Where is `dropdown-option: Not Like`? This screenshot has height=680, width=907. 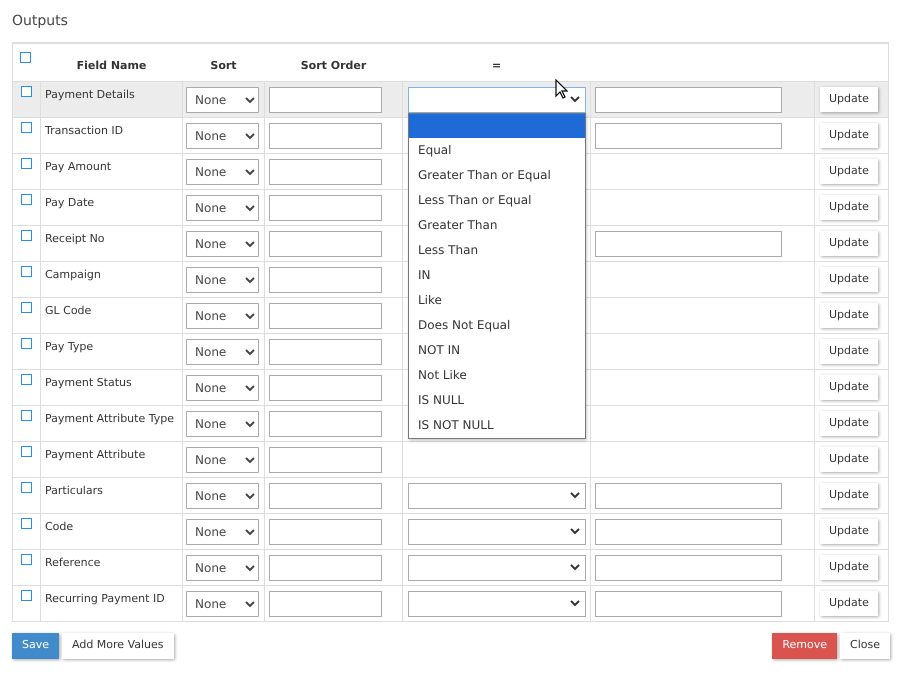
dropdown-option: Not Like is located at coordinates (497, 375).